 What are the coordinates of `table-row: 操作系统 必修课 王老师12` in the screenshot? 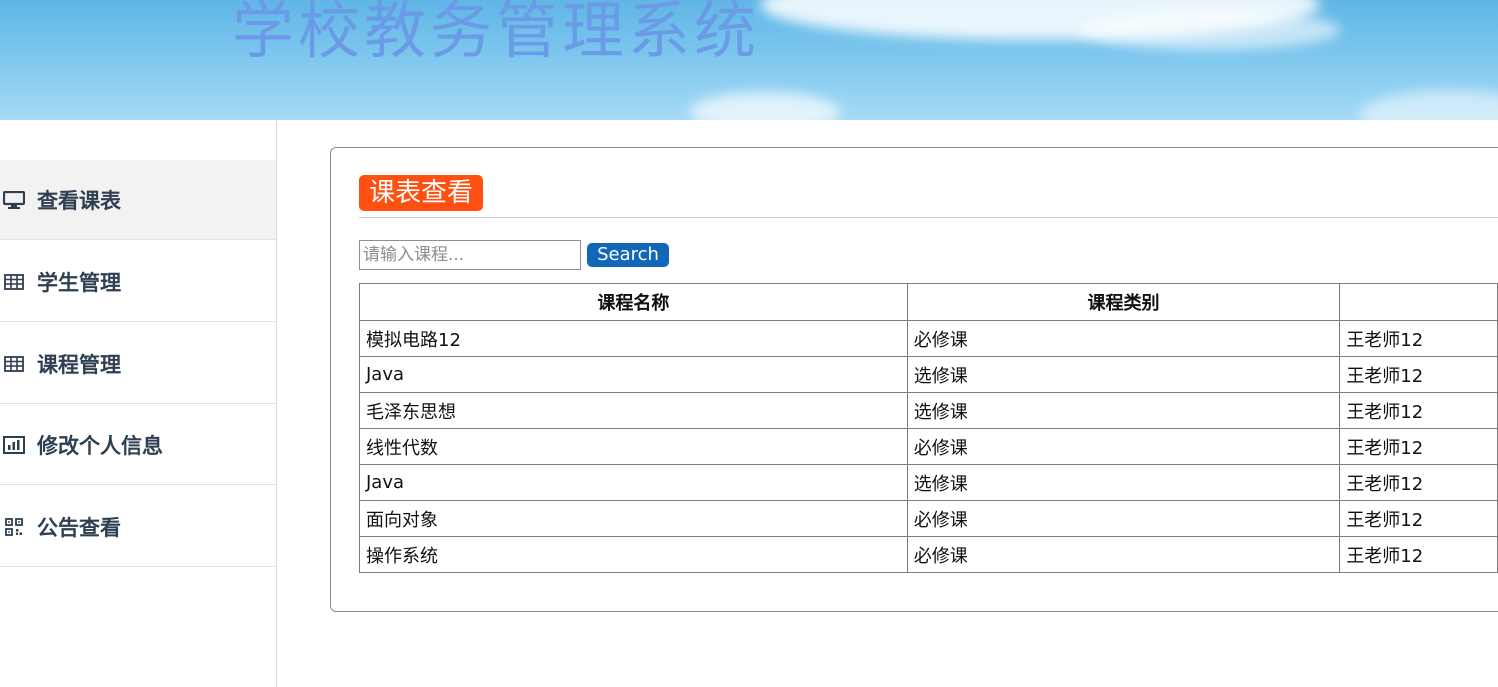 It's located at (928, 554).